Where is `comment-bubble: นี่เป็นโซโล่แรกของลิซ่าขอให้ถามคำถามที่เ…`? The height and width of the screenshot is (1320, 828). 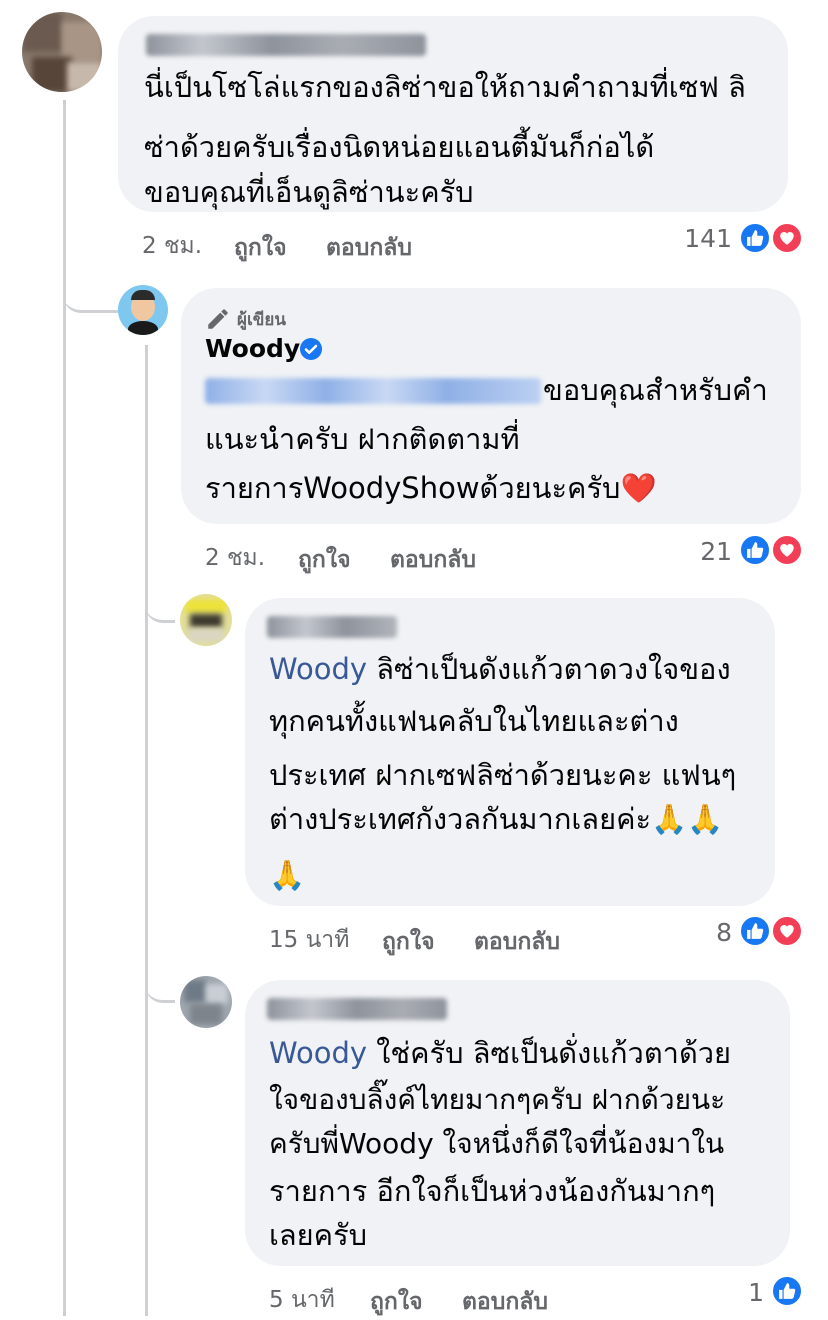
comment-bubble: นี่เป็นโซโล่แรกของลิซ่าขอให้ถามคำถามที่เ… is located at coordinates (453, 114).